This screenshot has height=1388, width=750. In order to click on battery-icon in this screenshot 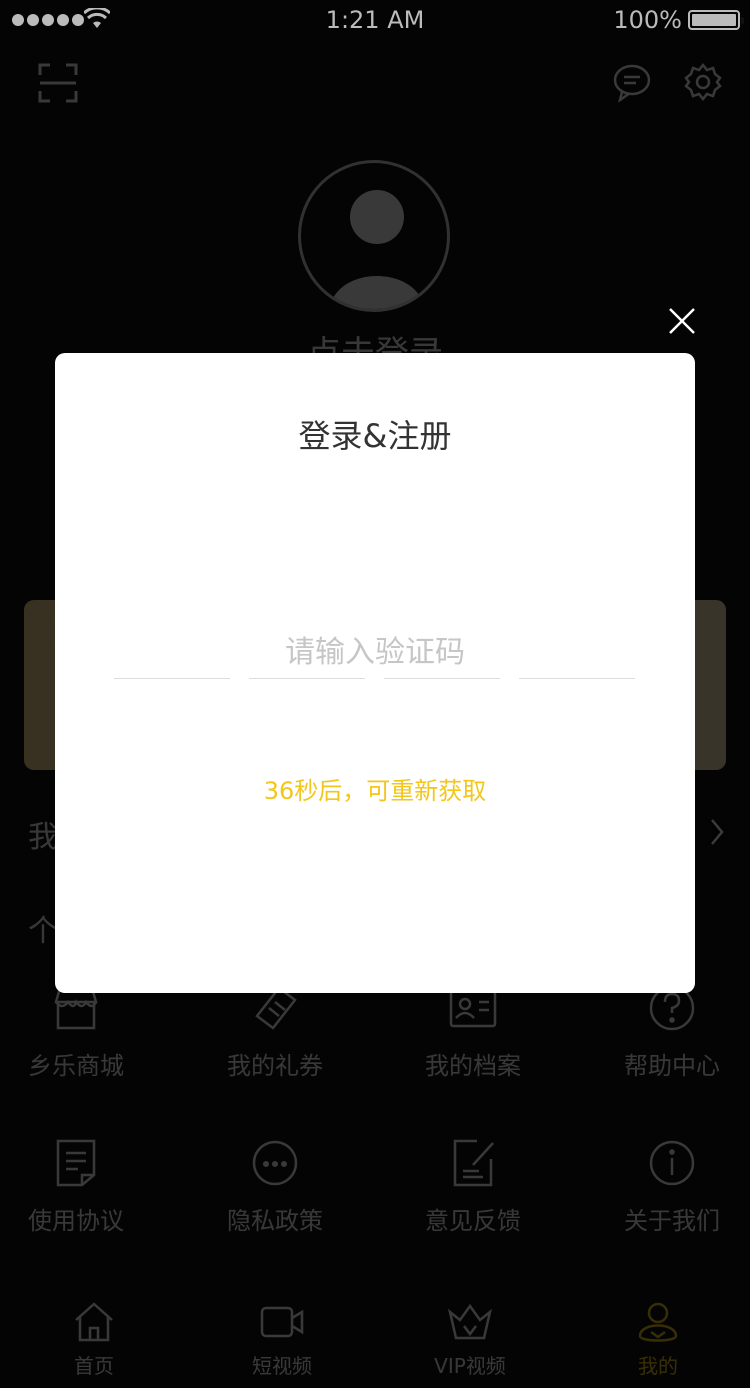, I will do `click(716, 20)`.